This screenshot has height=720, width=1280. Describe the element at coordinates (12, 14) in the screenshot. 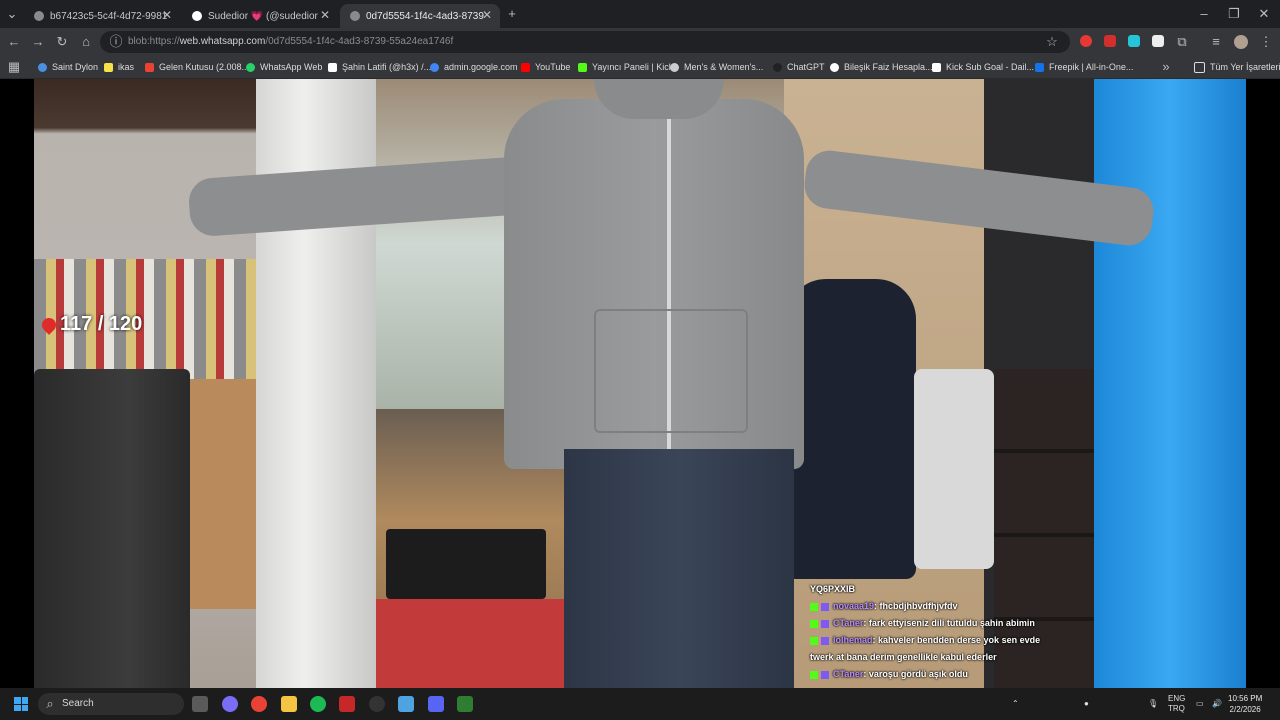

I see `tab-search-chevron-icon: ⌄` at that location.